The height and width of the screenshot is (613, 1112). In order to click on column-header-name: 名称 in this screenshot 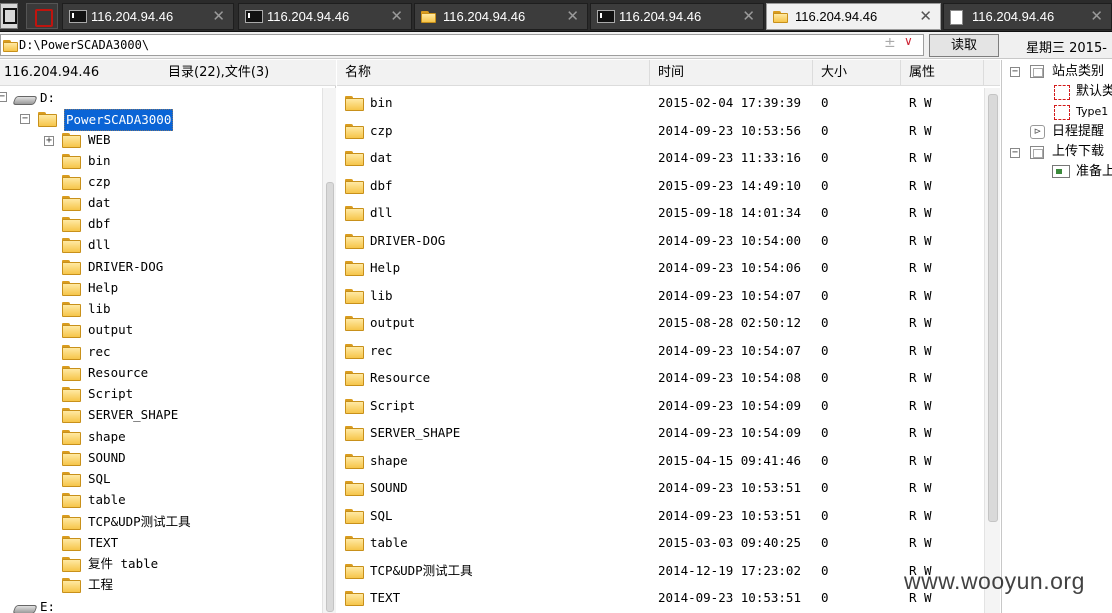, I will do `click(493, 73)`.